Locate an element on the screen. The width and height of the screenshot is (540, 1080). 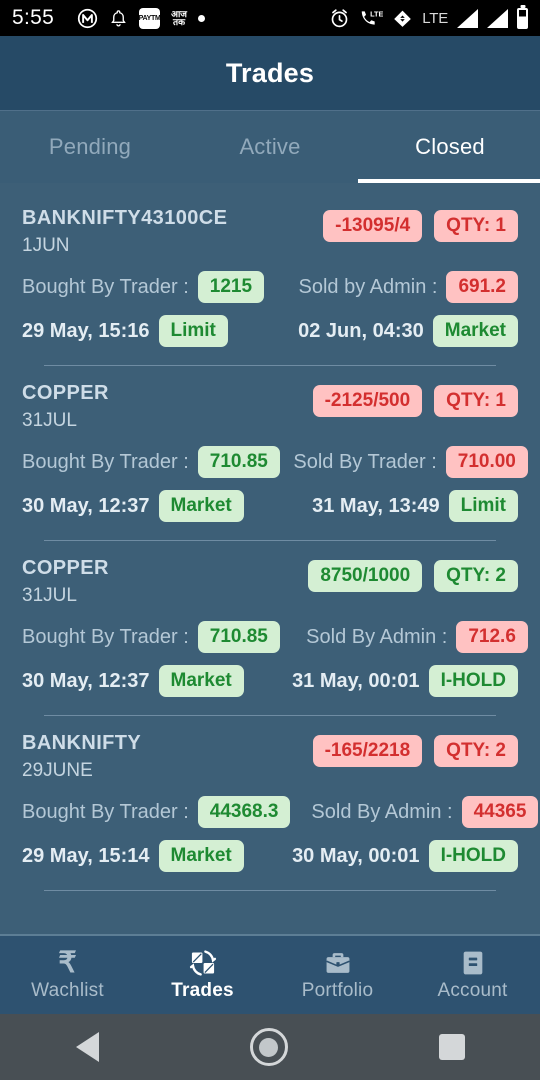
nav-item-watchlist: ₹ Wachlist is located at coordinates (67, 975).